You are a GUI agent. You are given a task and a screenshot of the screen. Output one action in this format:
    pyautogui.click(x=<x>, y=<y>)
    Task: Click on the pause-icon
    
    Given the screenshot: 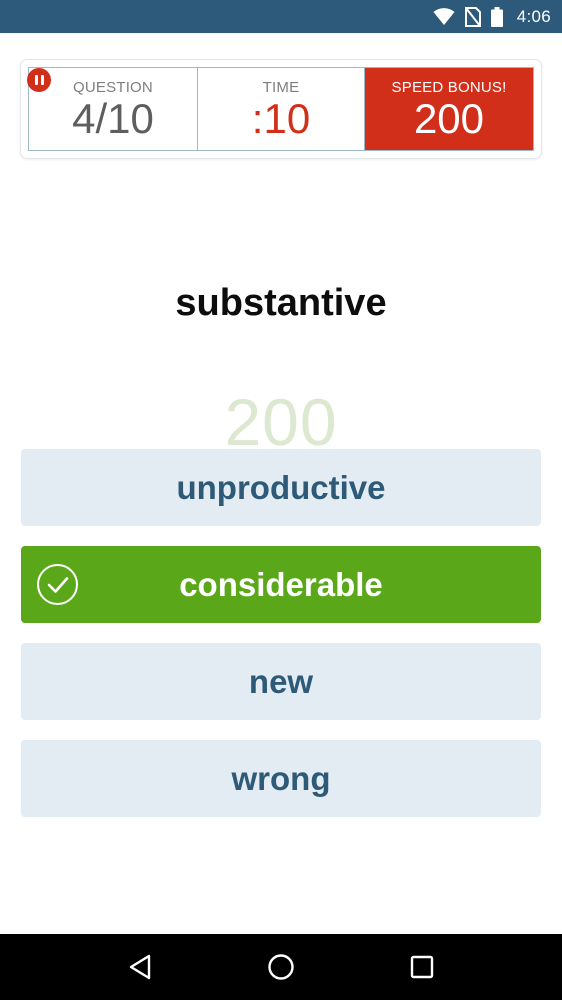 What is the action you would take?
    pyautogui.click(x=36, y=80)
    